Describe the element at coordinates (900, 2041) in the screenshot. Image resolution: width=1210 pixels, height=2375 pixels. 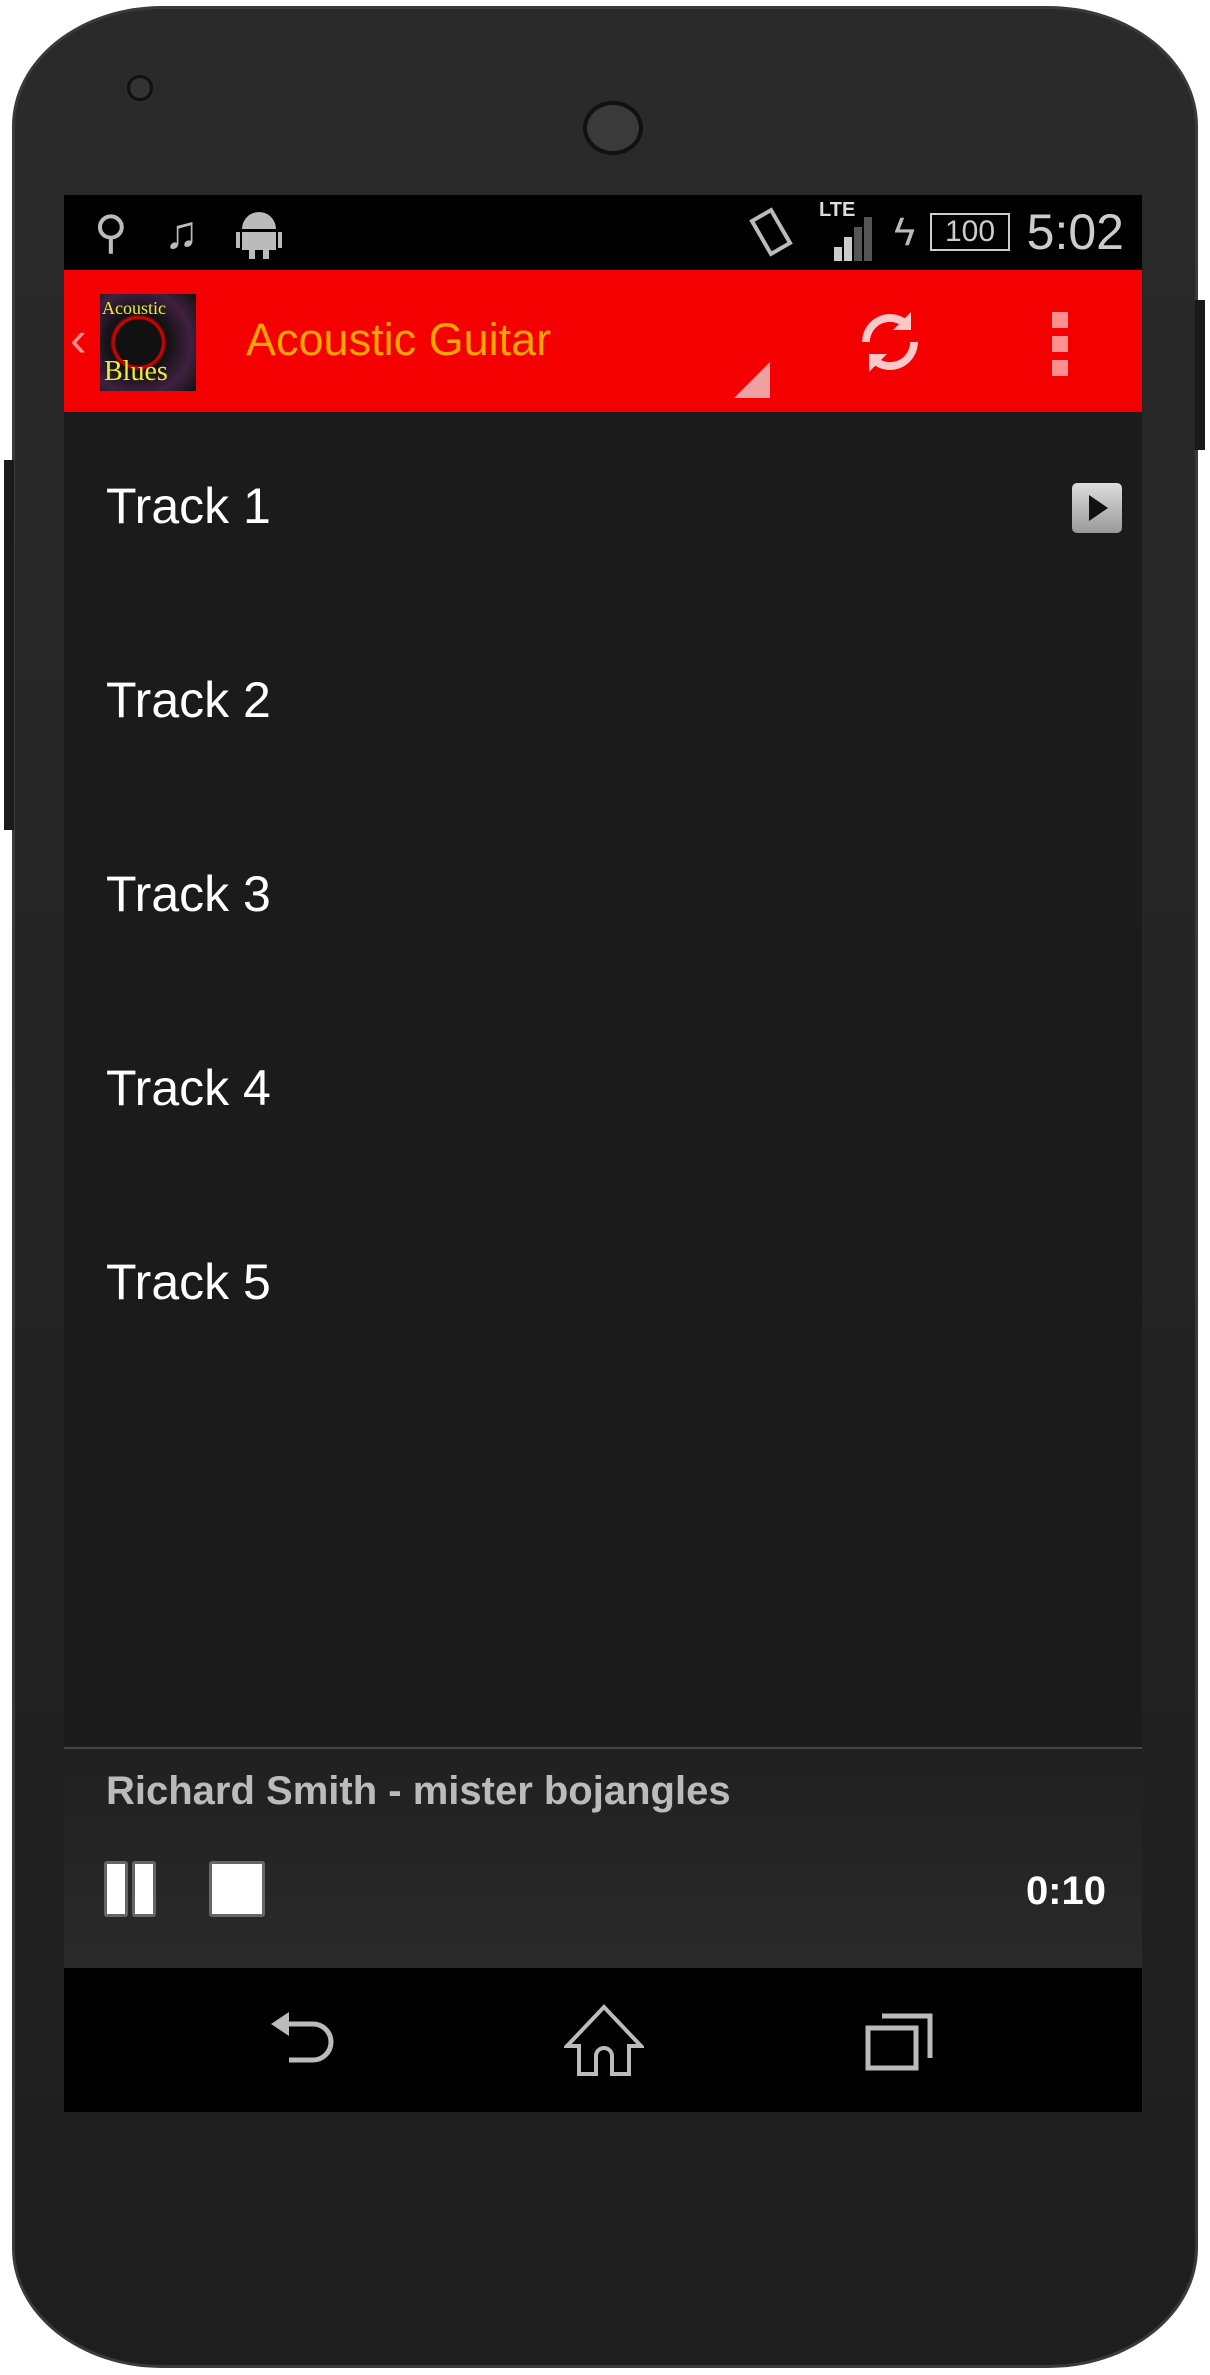
I see `recents-icon` at that location.